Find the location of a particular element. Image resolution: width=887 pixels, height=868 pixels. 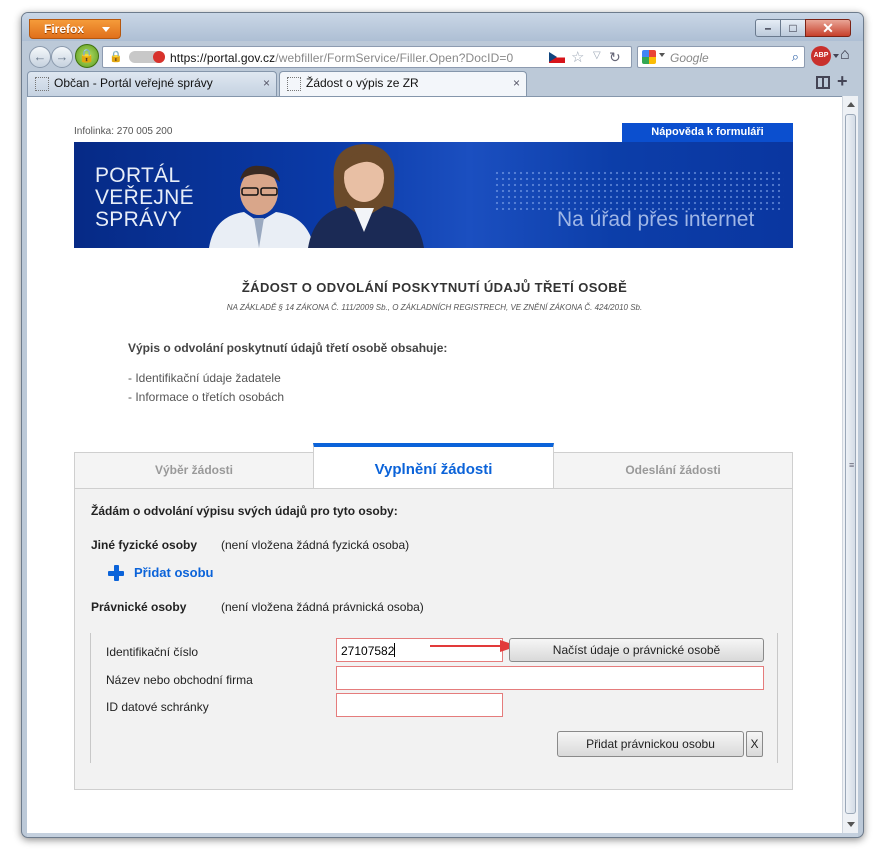

ico-label: Identifikační číslo is located at coordinates (152, 652).